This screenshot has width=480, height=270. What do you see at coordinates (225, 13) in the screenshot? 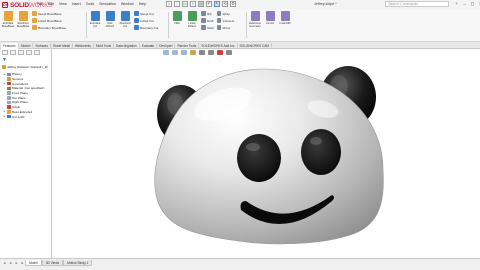
I see `wrap-button: Wrap` at bounding box center [225, 13].